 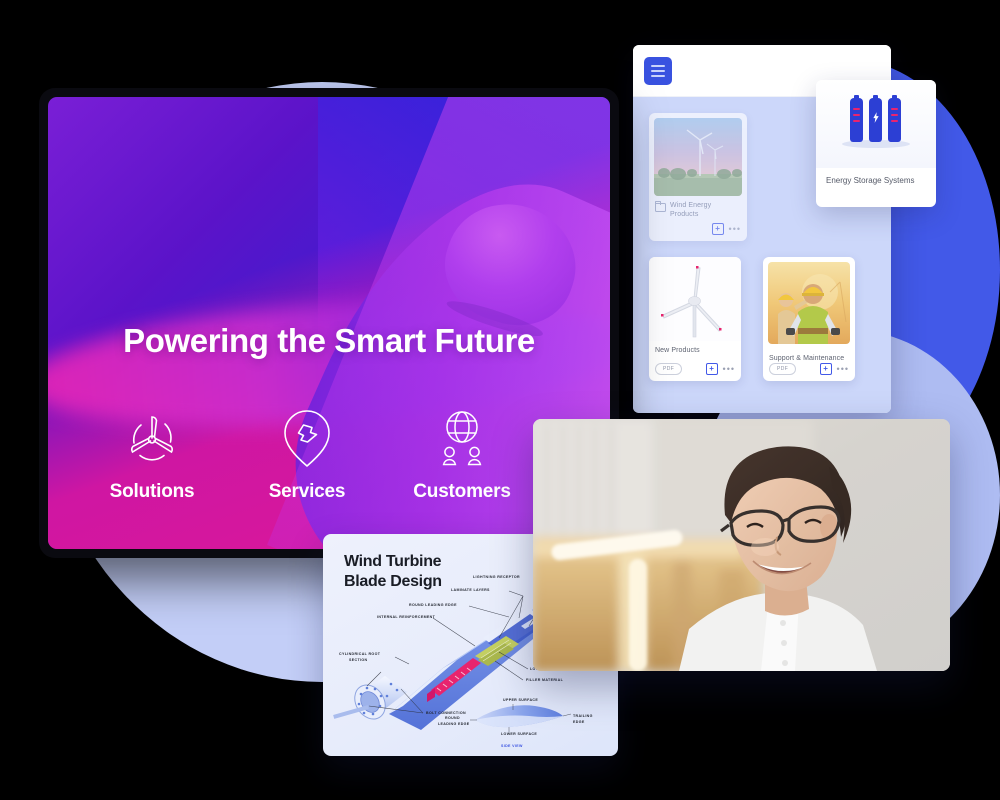 What do you see at coordinates (809, 303) in the screenshot?
I see `field-technicians-sunset-illustration` at bounding box center [809, 303].